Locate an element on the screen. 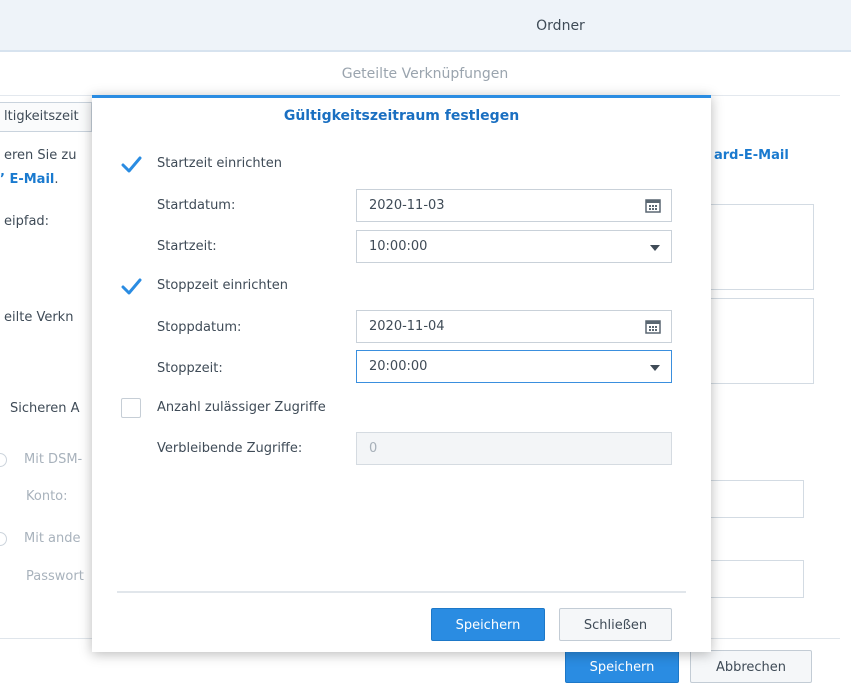 This screenshot has height=695, width=851. start-date-label: Startdatum: is located at coordinates (196, 205).